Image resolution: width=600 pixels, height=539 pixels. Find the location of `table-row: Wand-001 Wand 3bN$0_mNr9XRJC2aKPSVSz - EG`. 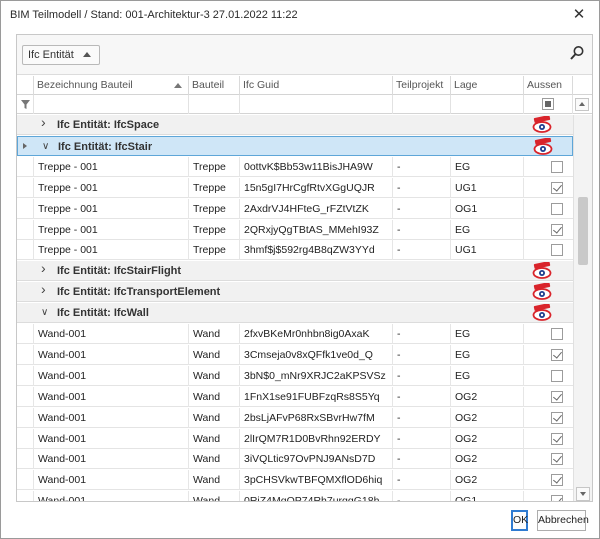

table-row: Wand-001 Wand 3bN$0_mNr9XRJC2aKPSVSz - EG is located at coordinates (295, 376).